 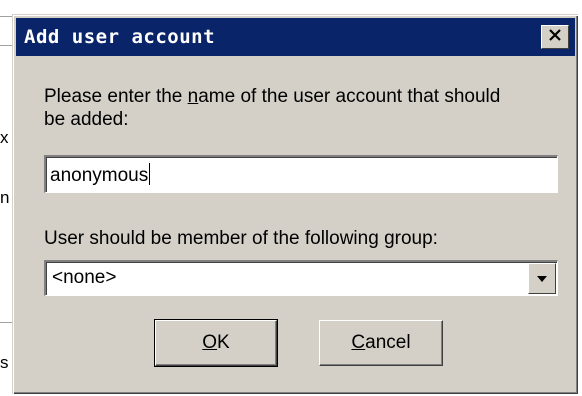 What do you see at coordinates (120, 37) in the screenshot?
I see `dialog-title: Add user account` at bounding box center [120, 37].